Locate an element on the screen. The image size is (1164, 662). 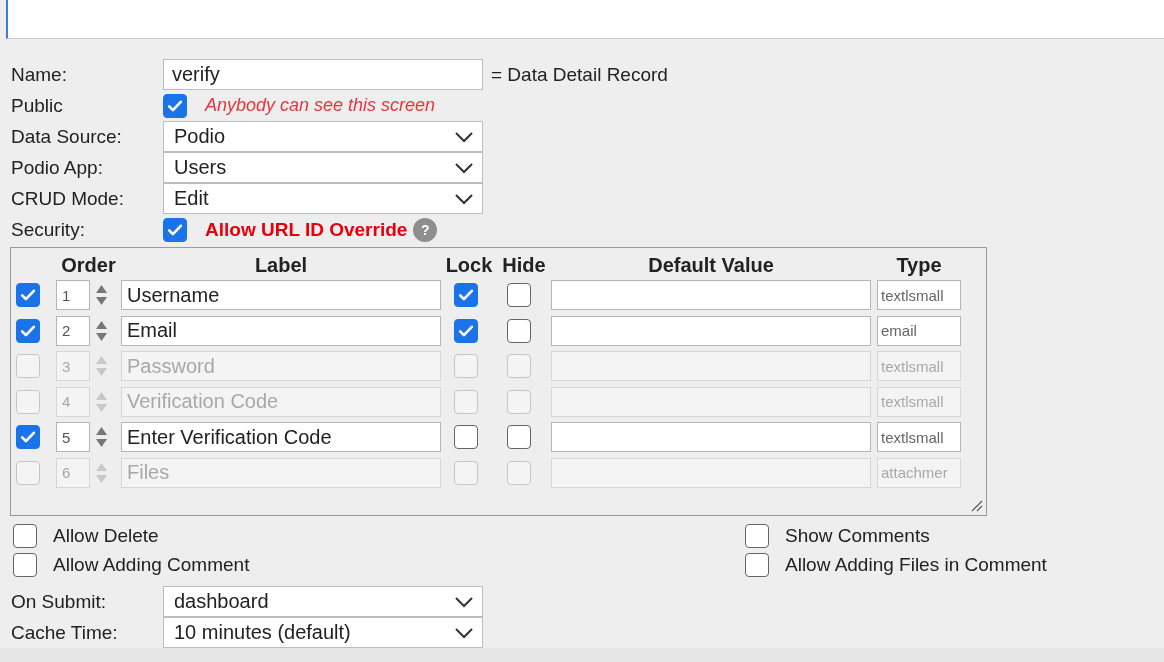
record-type-text: = Data Detail Record is located at coordinates (579, 74).